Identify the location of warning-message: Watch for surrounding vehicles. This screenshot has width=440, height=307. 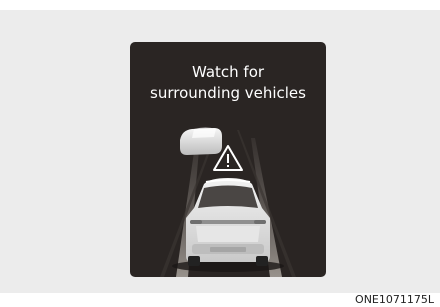
(228, 83).